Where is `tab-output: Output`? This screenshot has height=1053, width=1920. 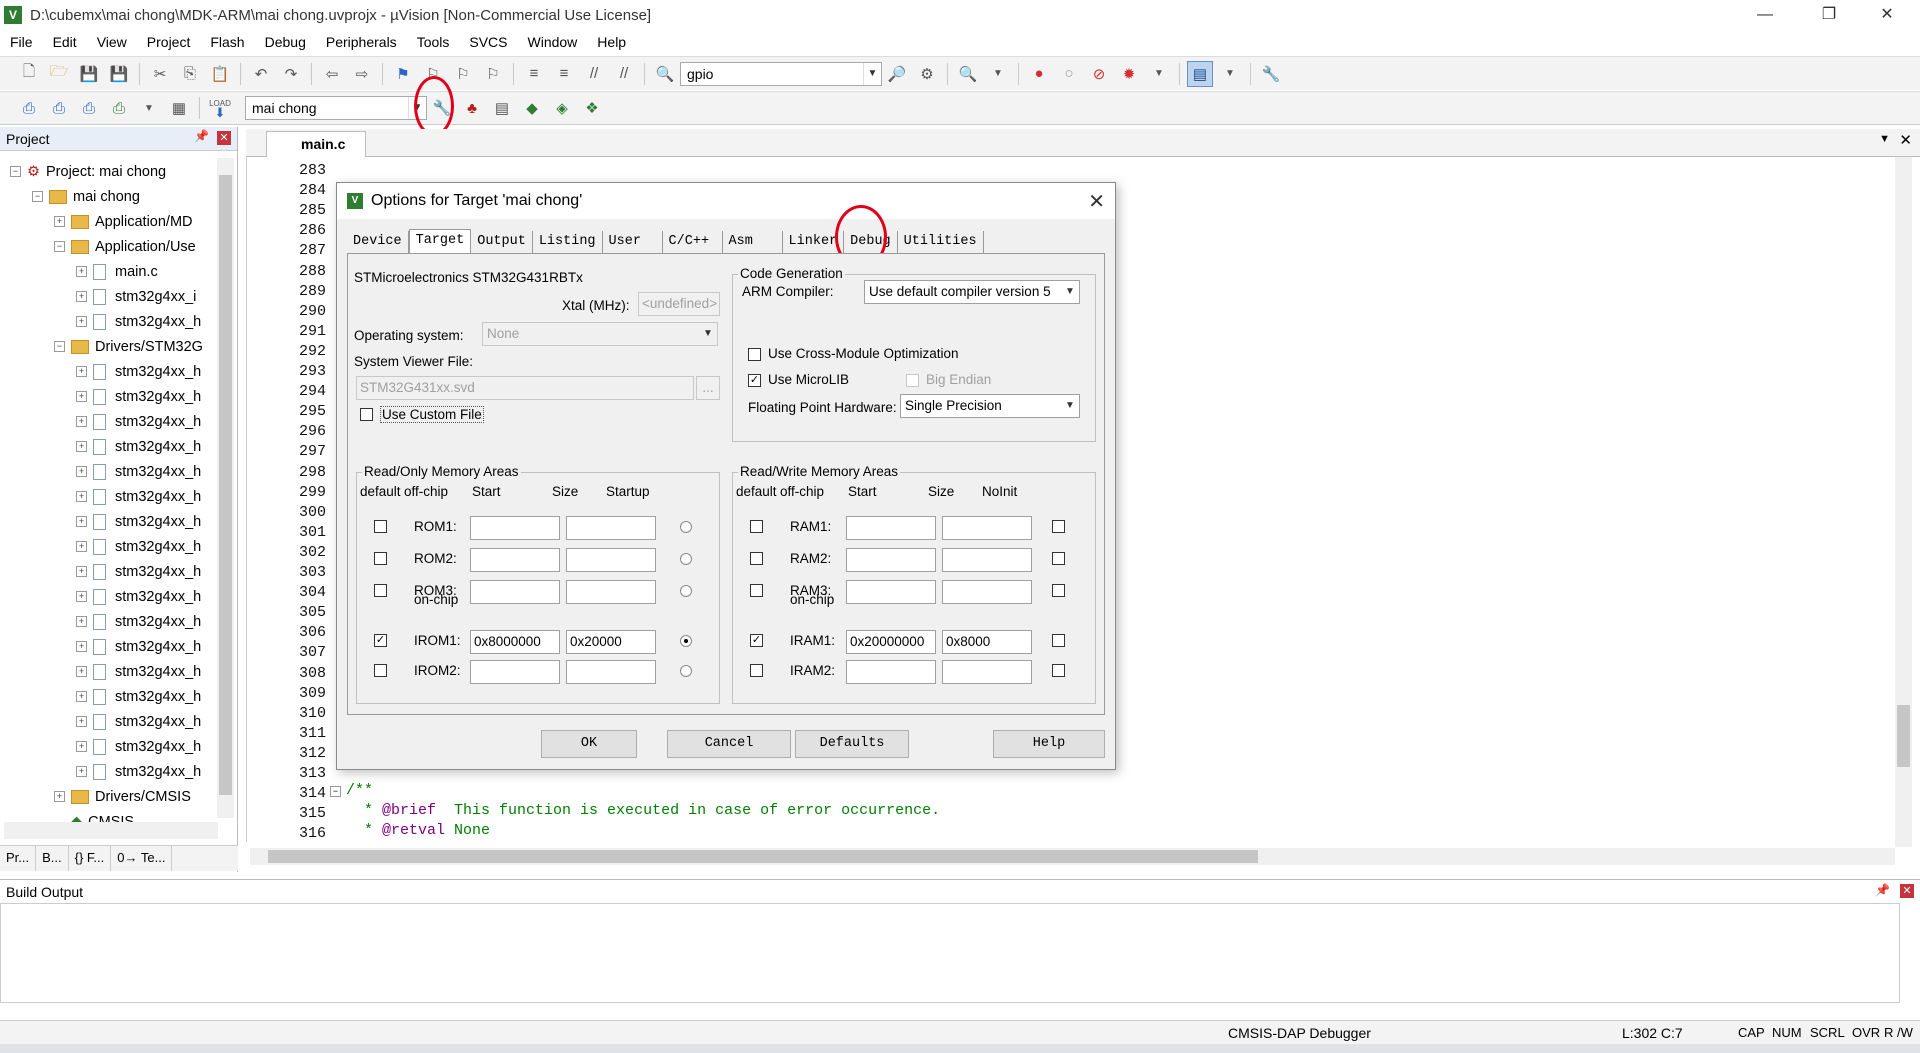 tab-output: Output is located at coordinates (502, 242).